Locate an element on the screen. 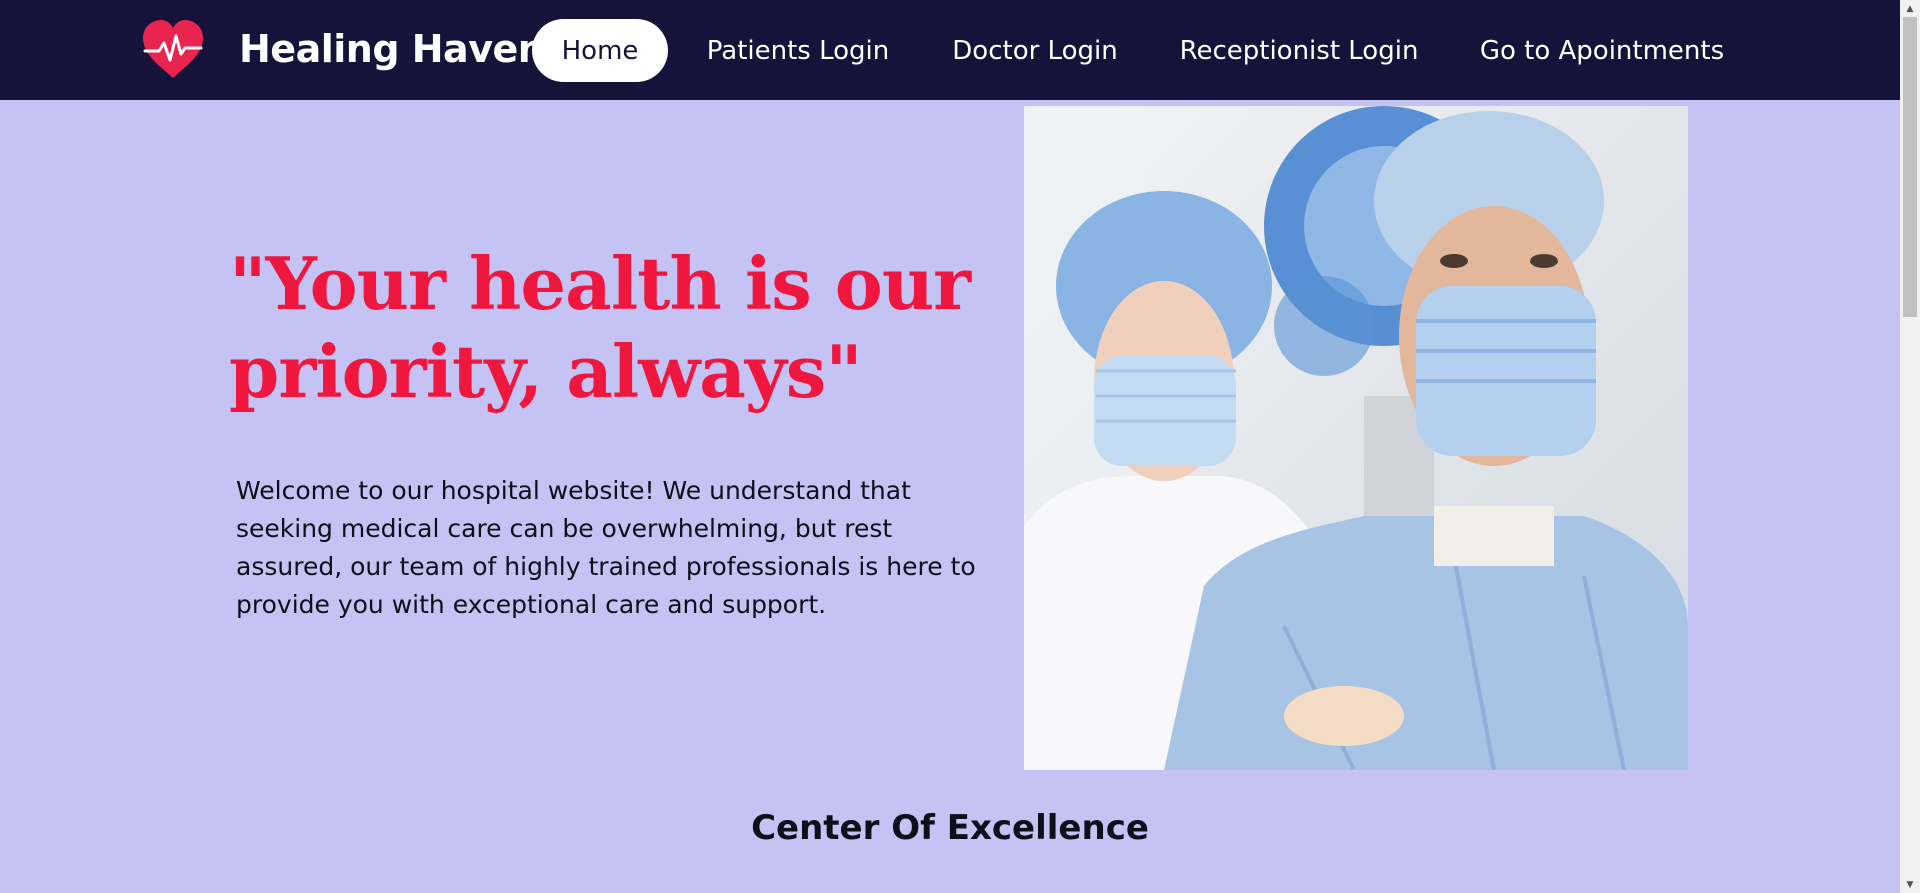 This screenshot has width=1920, height=893. scroll-up-icon: ▲ is located at coordinates (1910, 8).